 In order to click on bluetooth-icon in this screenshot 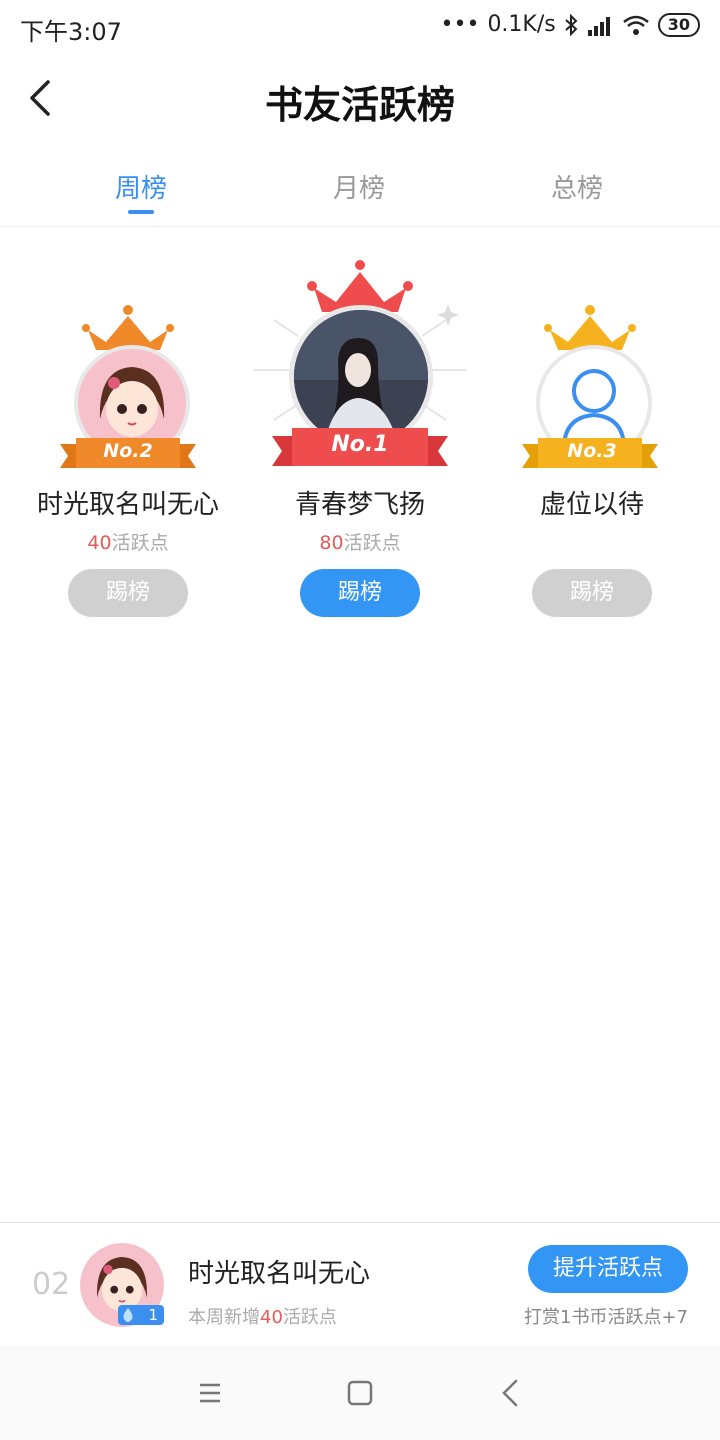, I will do `click(571, 24)`.